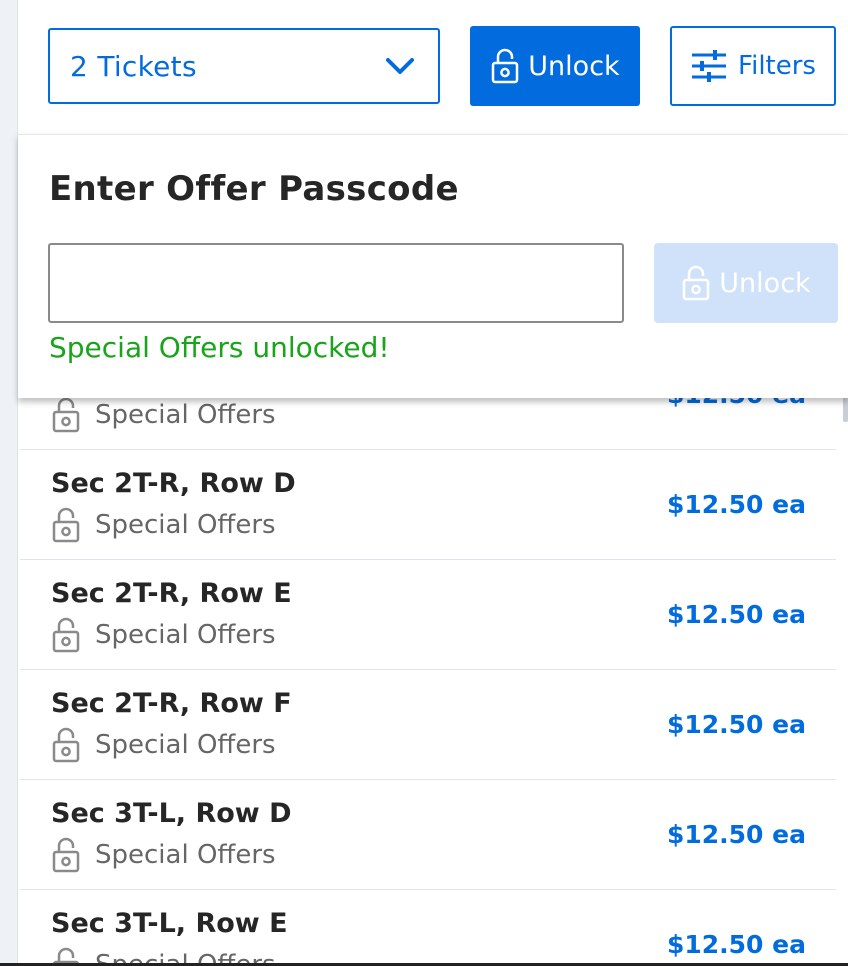 This screenshot has height=966, width=848. I want to click on passcode-unlock-label: Unlock, so click(765, 283).